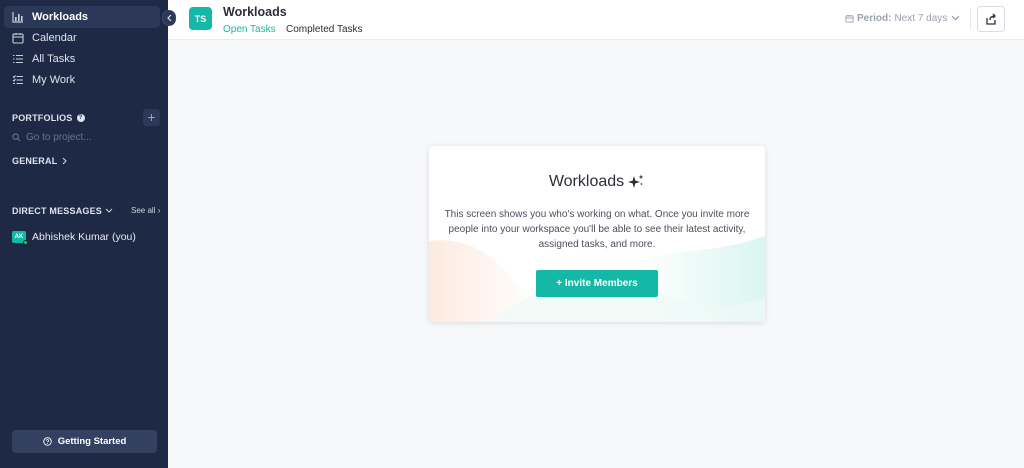 The image size is (1024, 468). I want to click on help-circle-icon, so click(47, 441).